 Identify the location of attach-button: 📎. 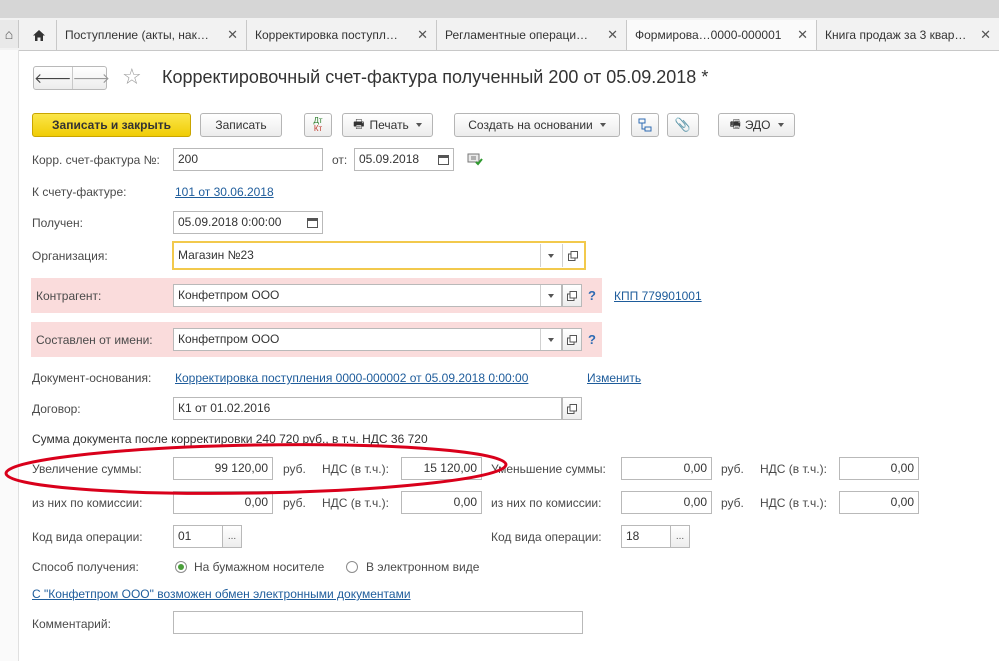
(683, 125).